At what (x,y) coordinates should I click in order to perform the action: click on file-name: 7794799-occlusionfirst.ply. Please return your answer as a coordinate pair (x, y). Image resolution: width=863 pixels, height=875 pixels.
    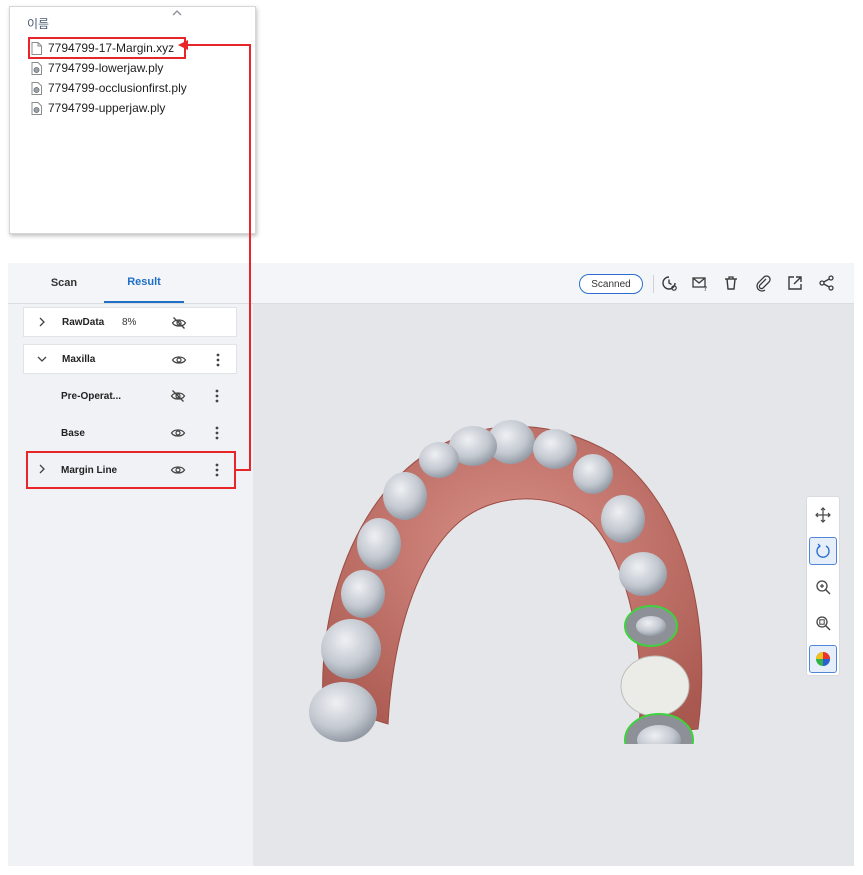
    Looking at the image, I should click on (117, 88).